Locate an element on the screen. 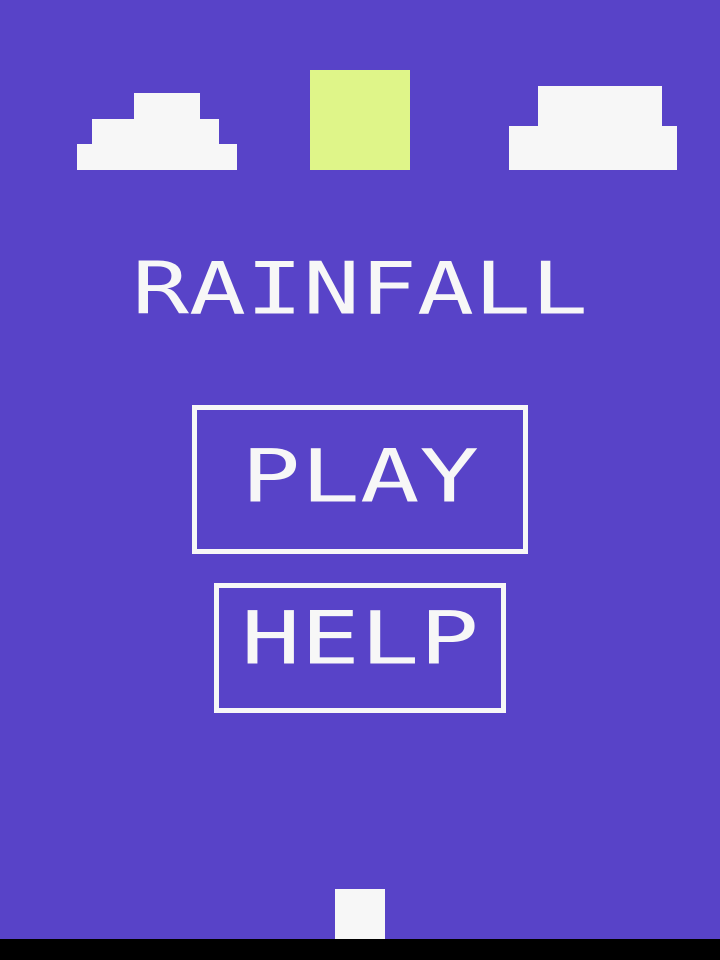  play-button: PLAY is located at coordinates (360, 479).